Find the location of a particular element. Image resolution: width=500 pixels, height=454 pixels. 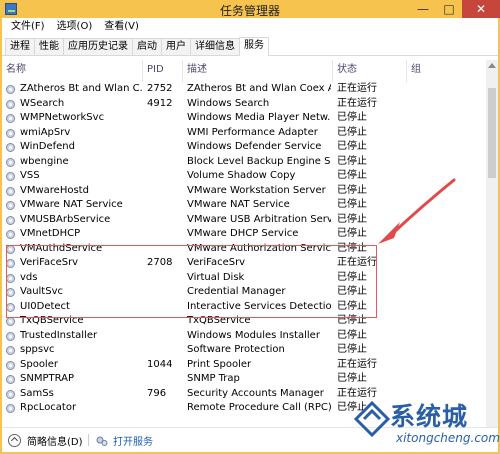

column-header-group: 组 is located at coordinates (446, 71).